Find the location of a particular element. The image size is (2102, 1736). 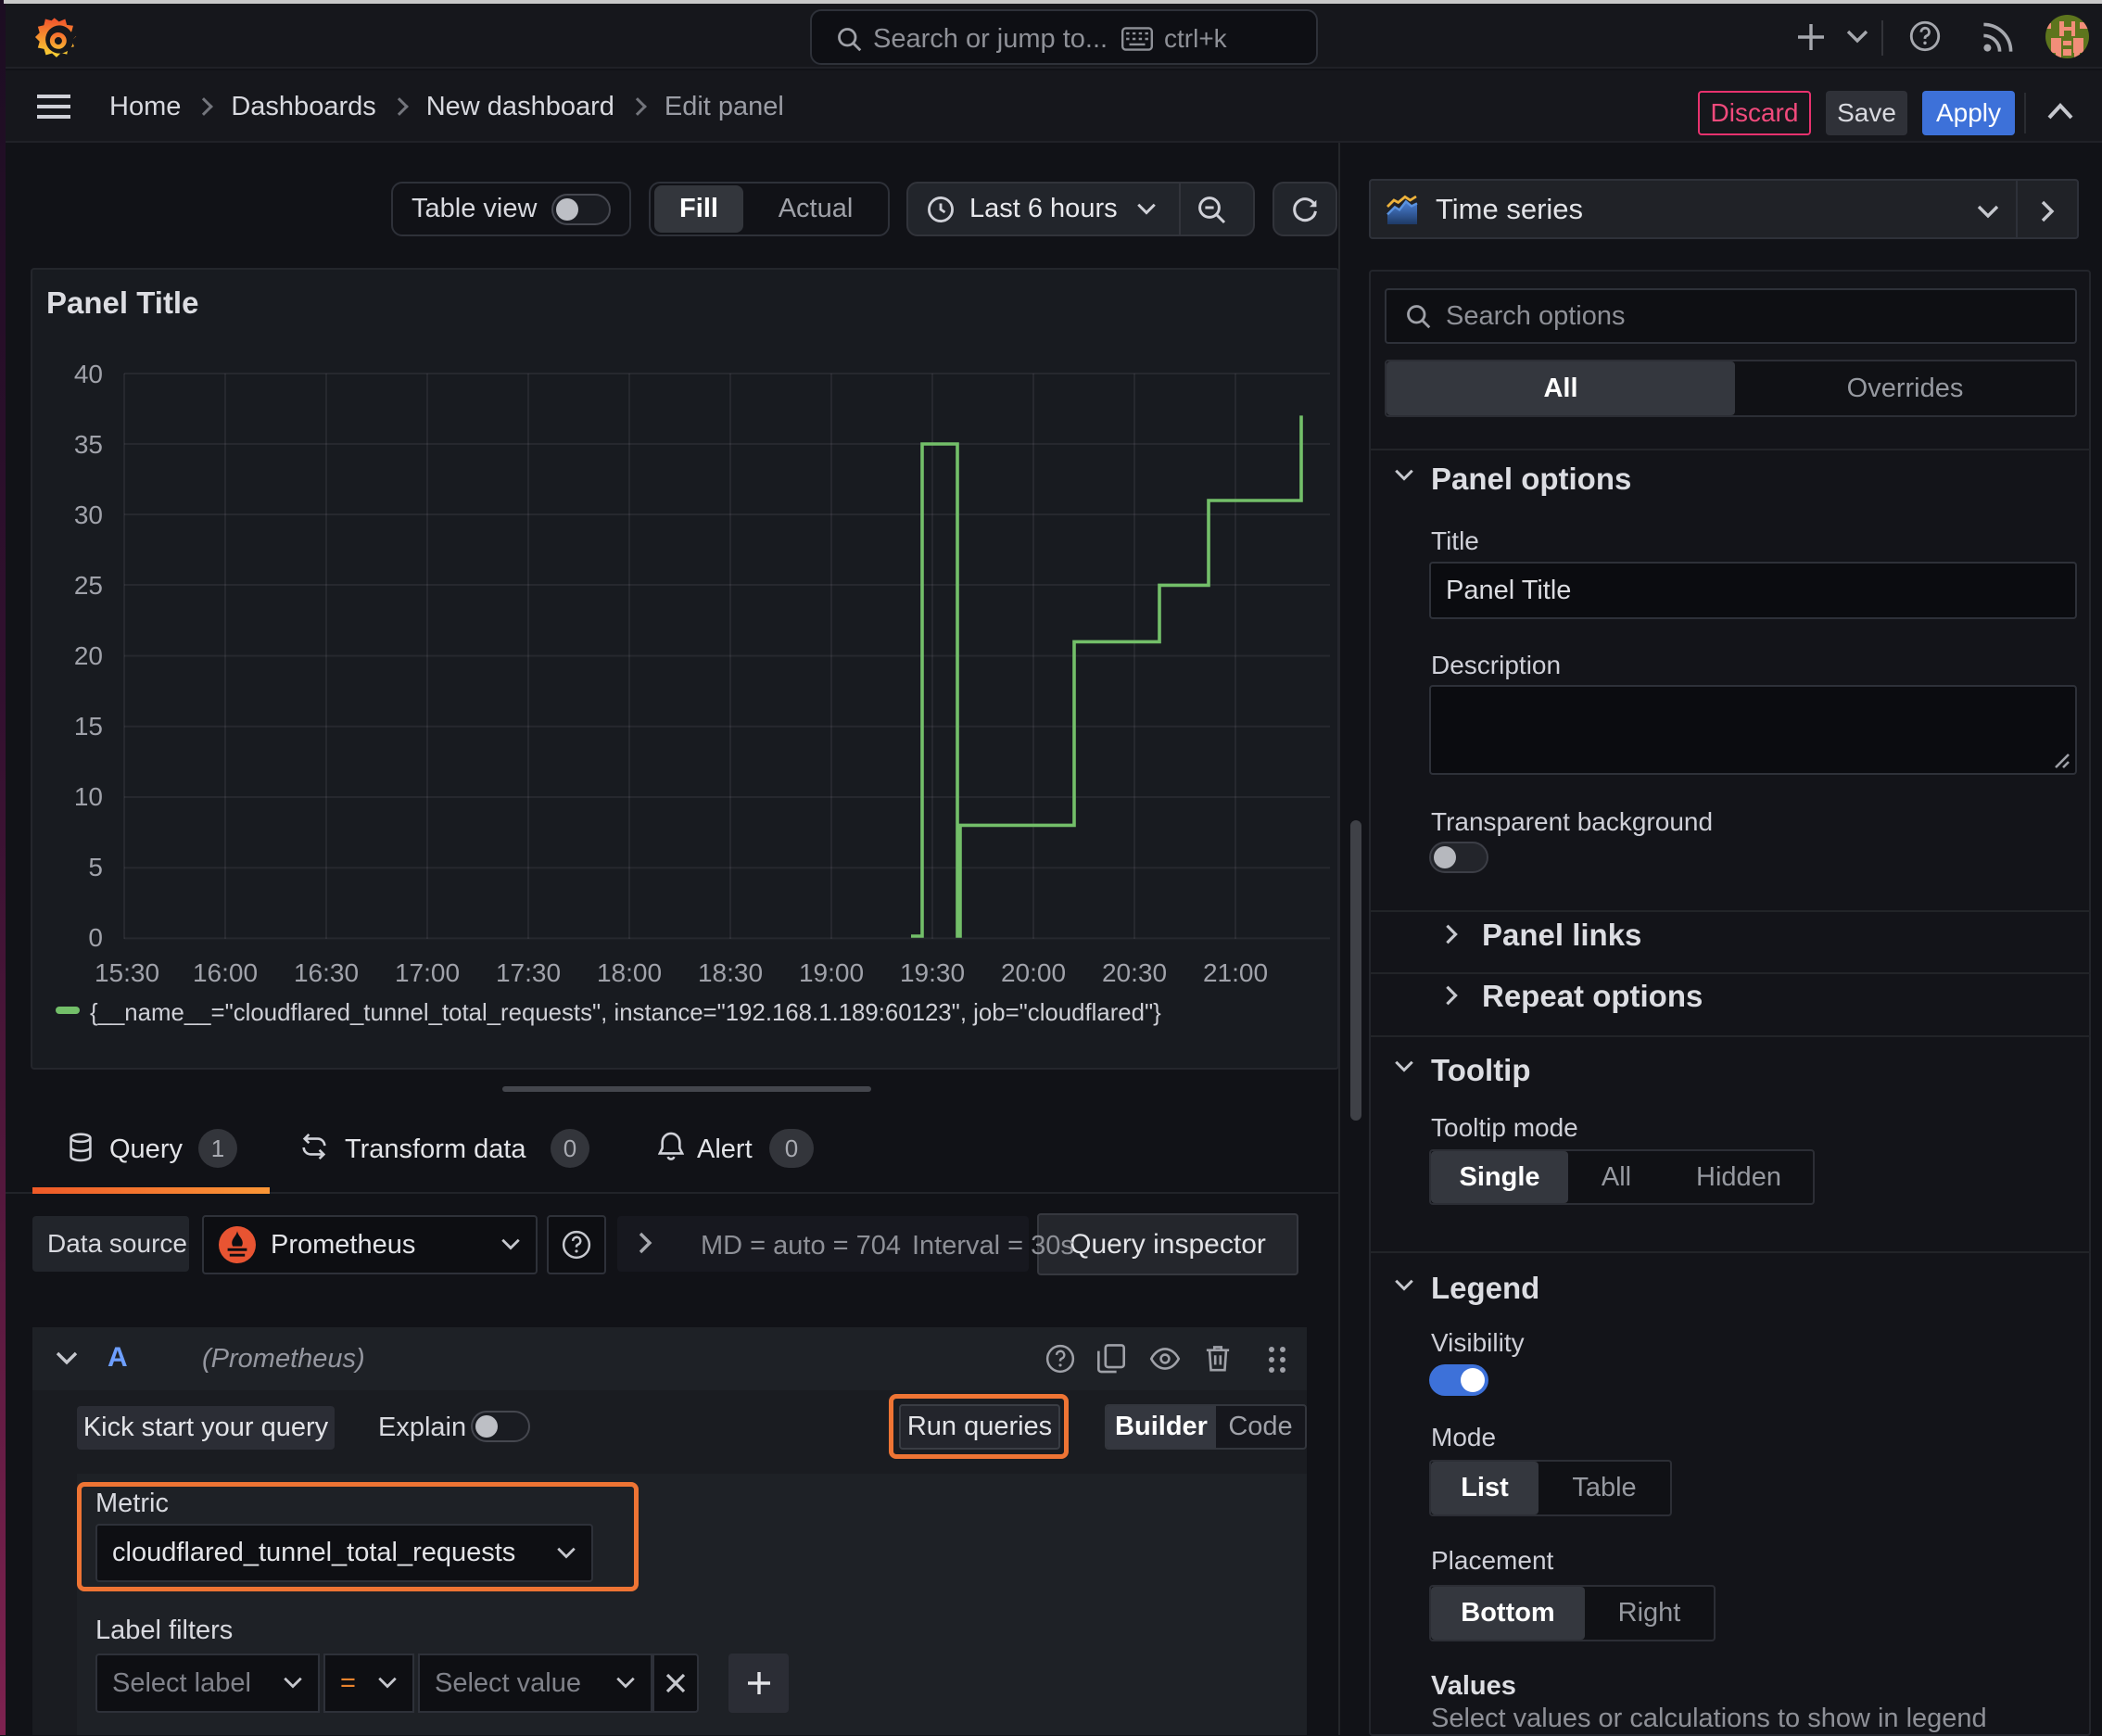

svg-text: 20:00 is located at coordinates (1033, 972).